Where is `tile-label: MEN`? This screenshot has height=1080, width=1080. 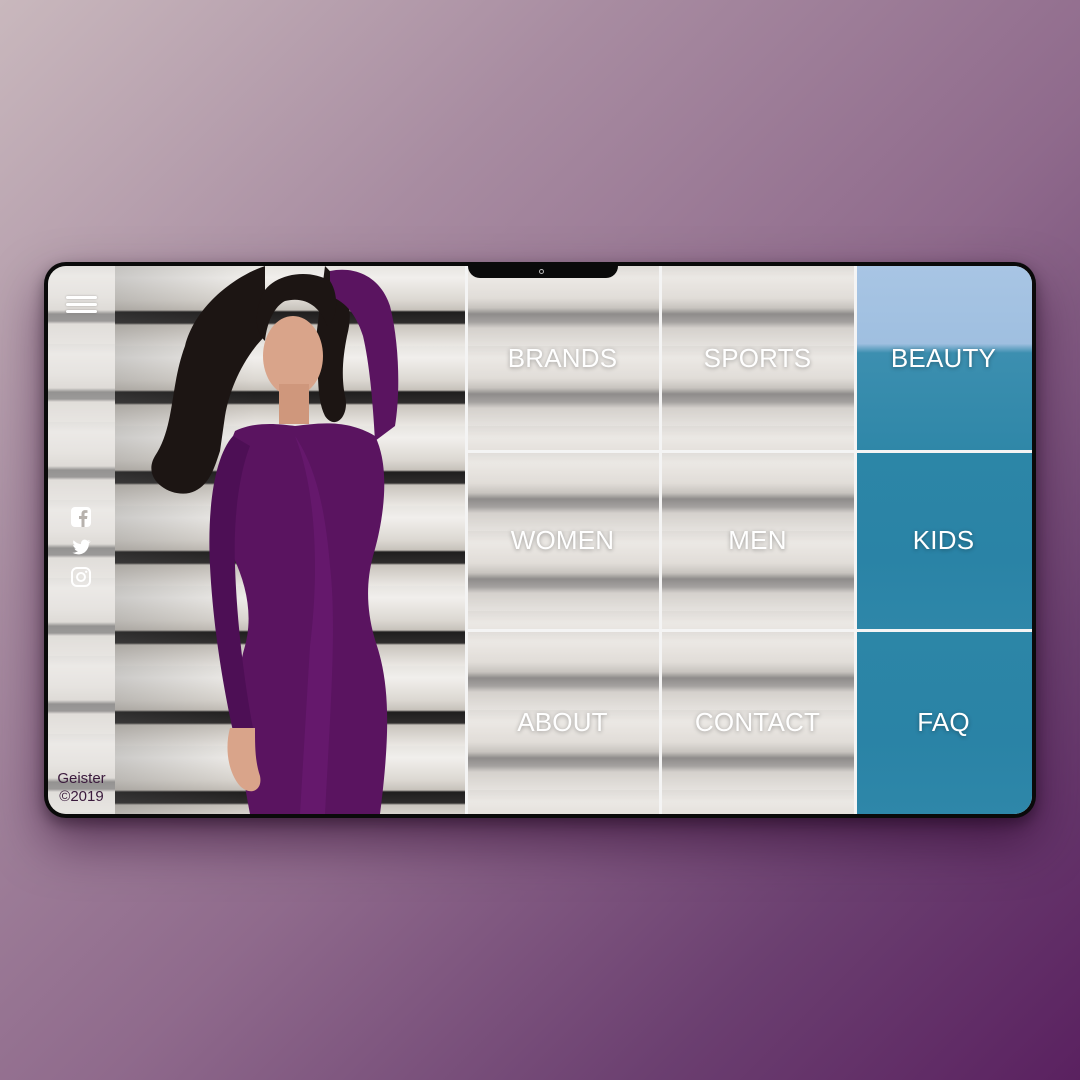
tile-label: MEN is located at coordinates (757, 540).